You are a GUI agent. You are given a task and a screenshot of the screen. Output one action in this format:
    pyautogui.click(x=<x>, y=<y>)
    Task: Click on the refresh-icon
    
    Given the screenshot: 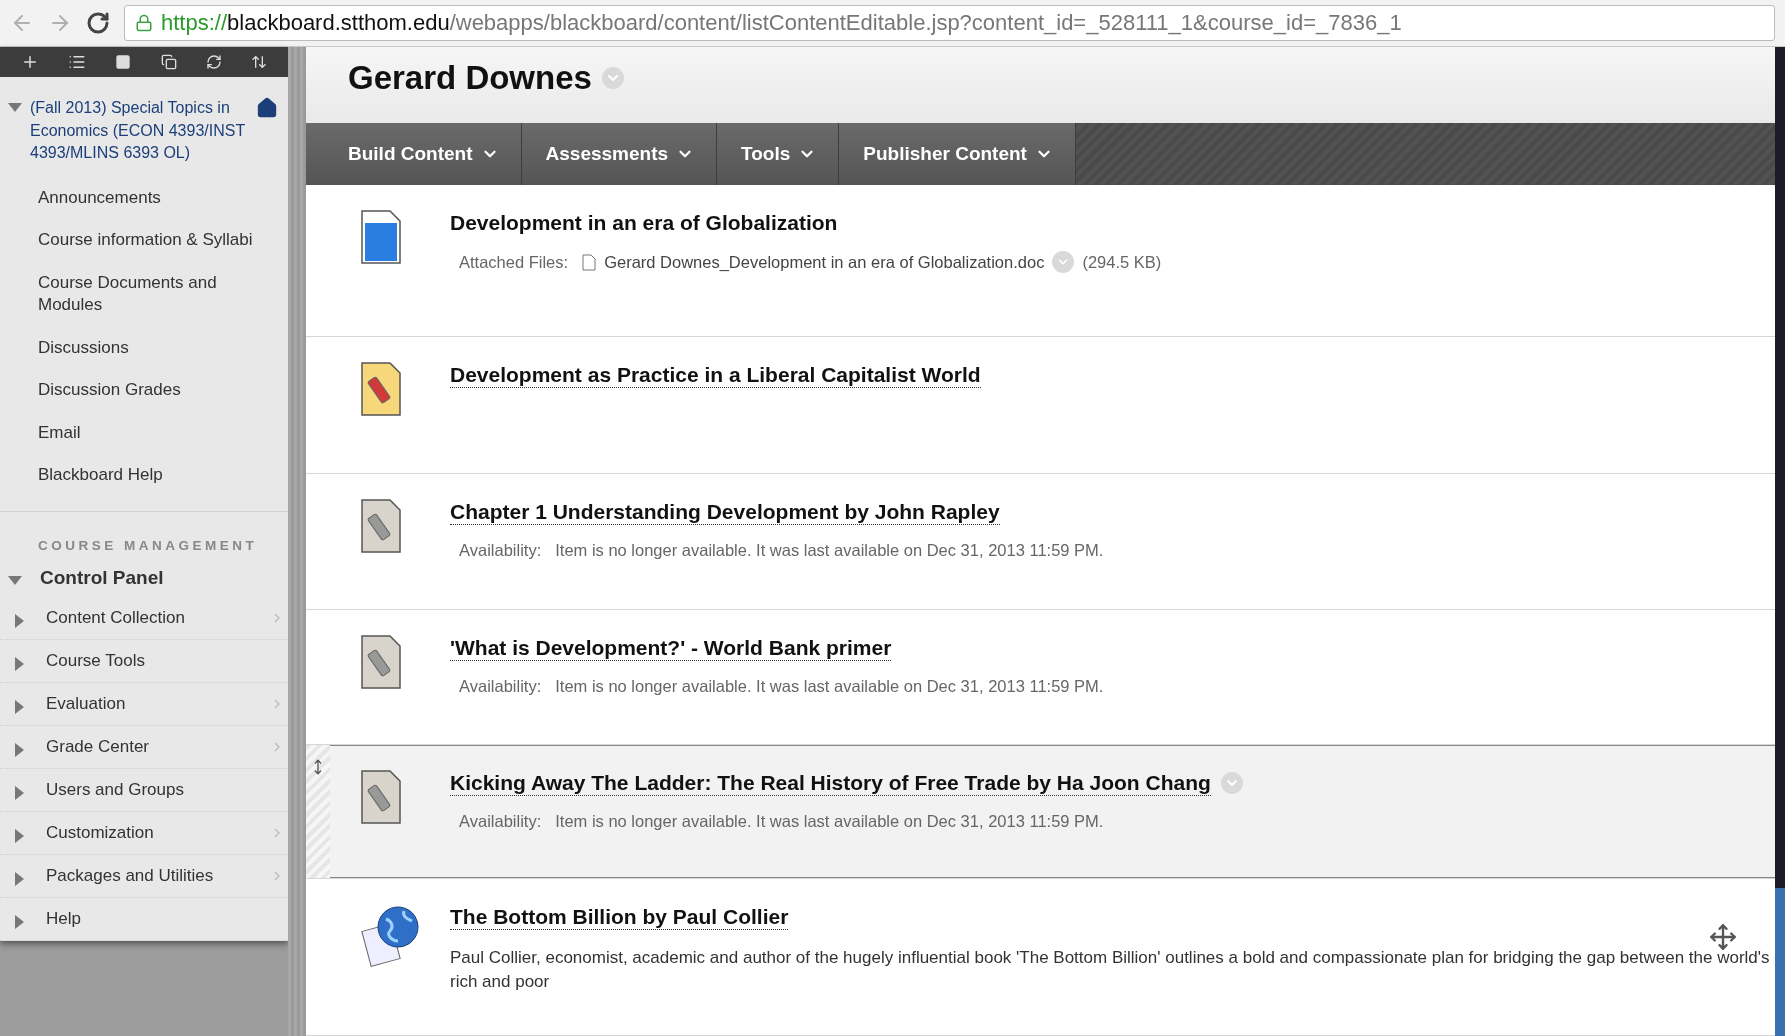 What is the action you would take?
    pyautogui.click(x=213, y=62)
    